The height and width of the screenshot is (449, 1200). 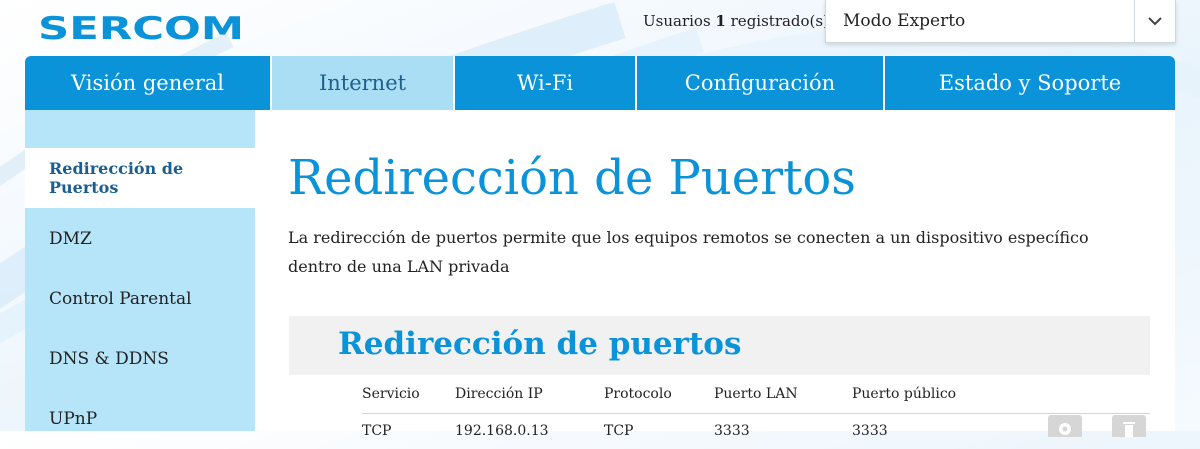 I want to click on row-ip: 192.168.0.13, so click(x=502, y=431).